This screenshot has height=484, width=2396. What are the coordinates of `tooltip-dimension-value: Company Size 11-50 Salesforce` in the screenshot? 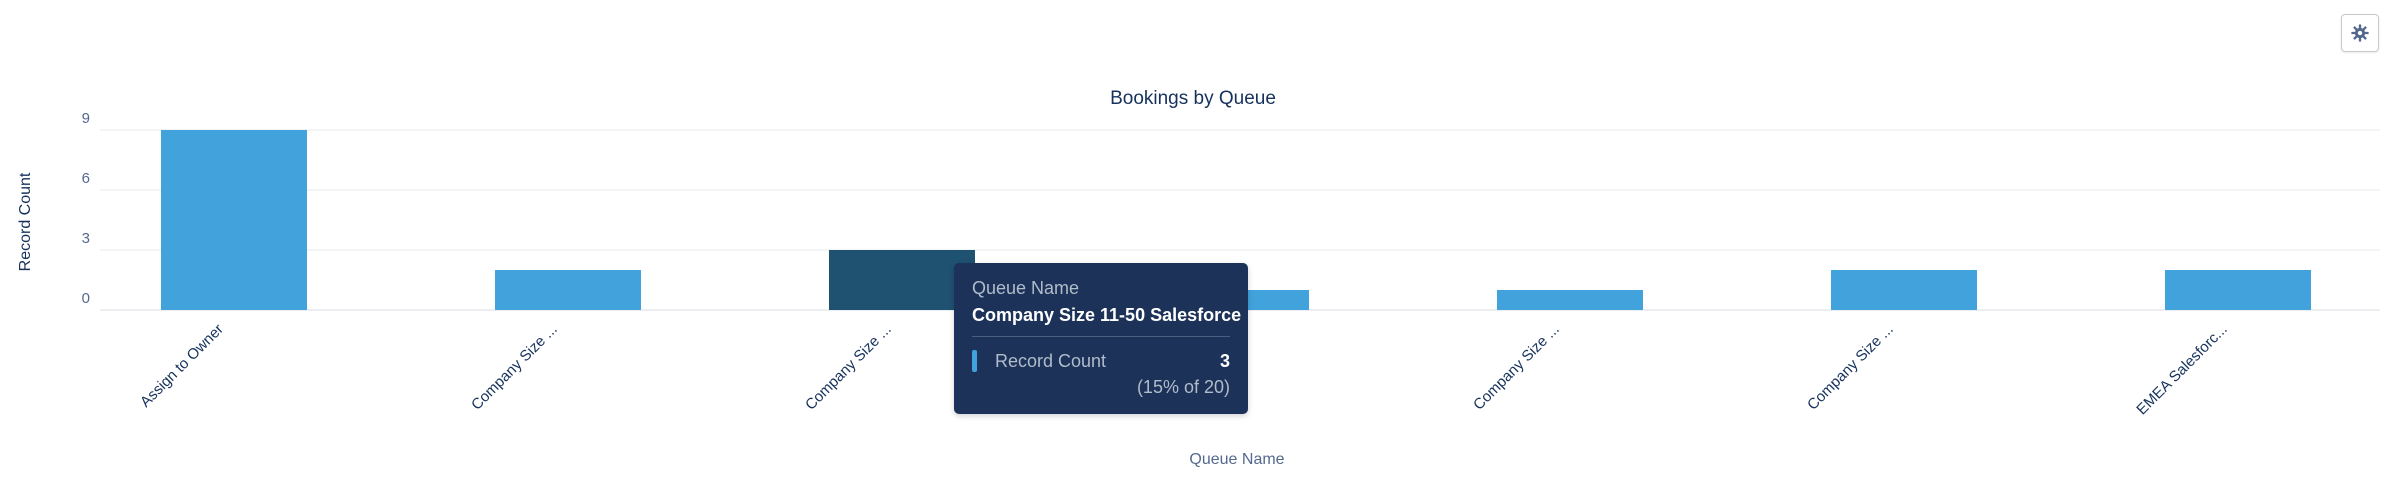 It's located at (1107, 315).